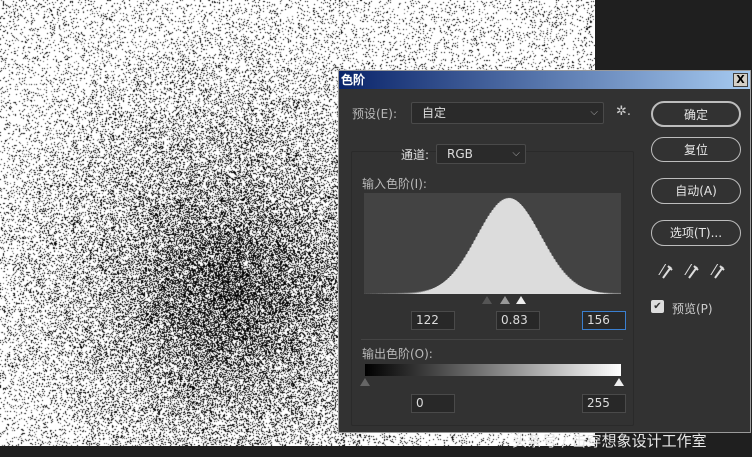 This screenshot has width=752, height=457. I want to click on channel-select: RGB ⌵, so click(481, 154).